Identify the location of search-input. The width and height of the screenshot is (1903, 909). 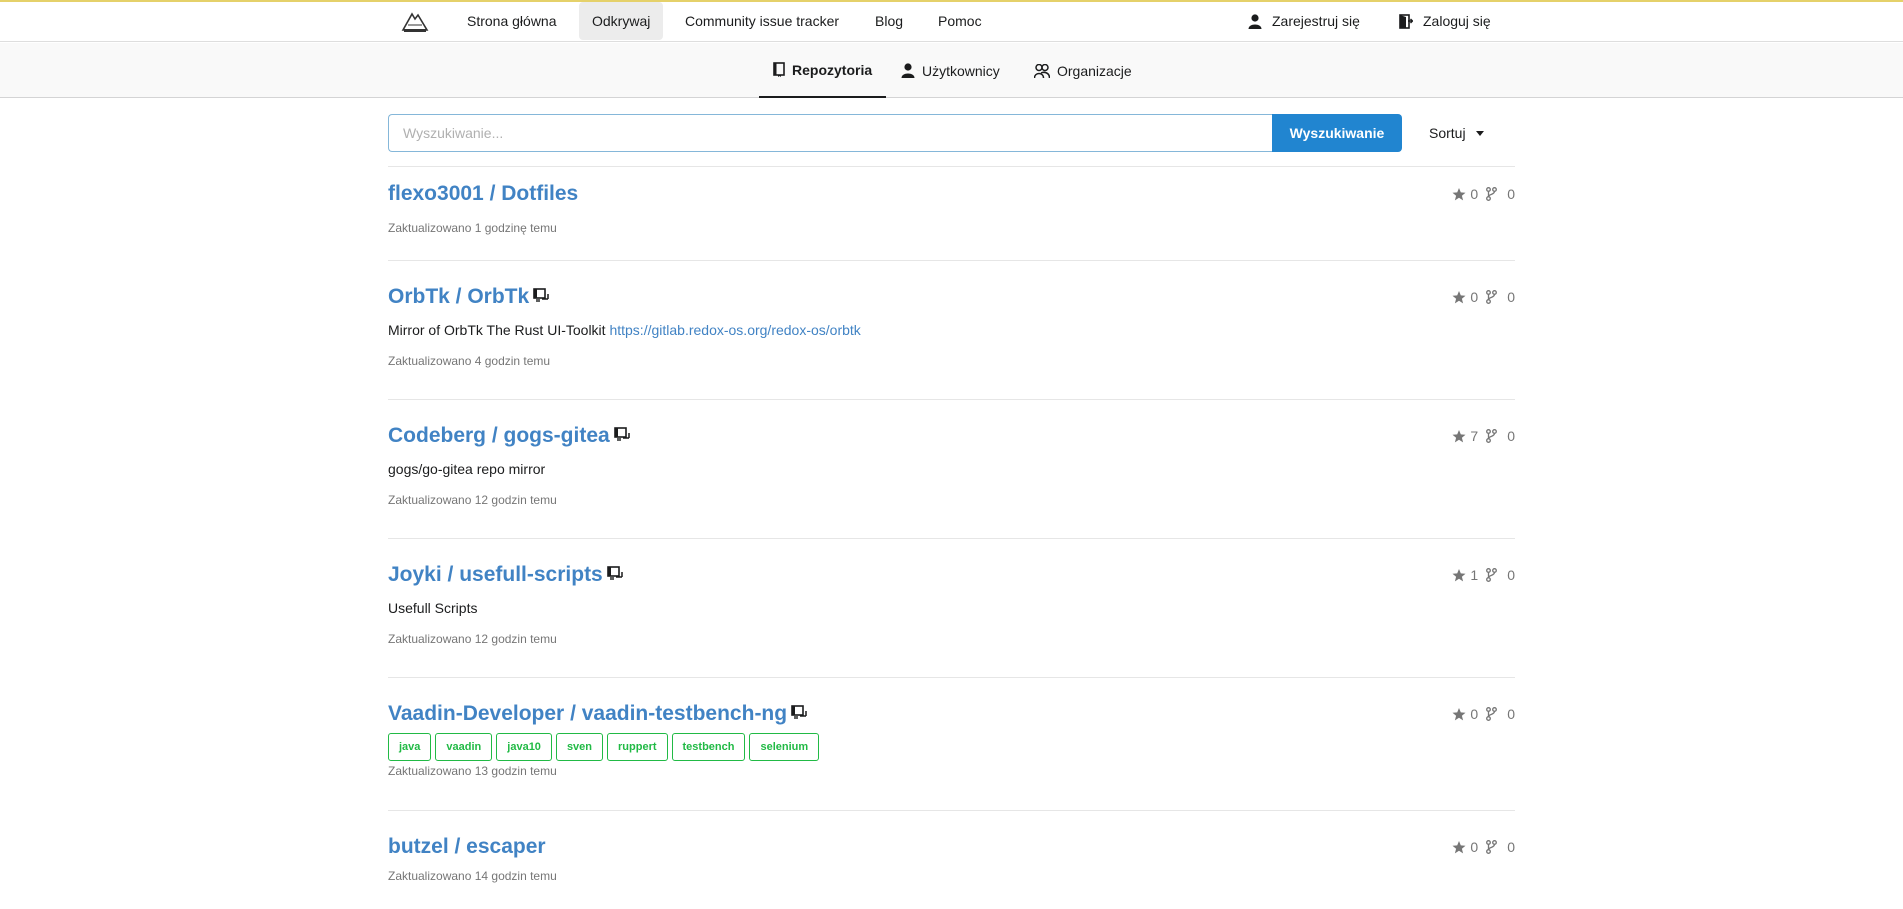
(830, 133).